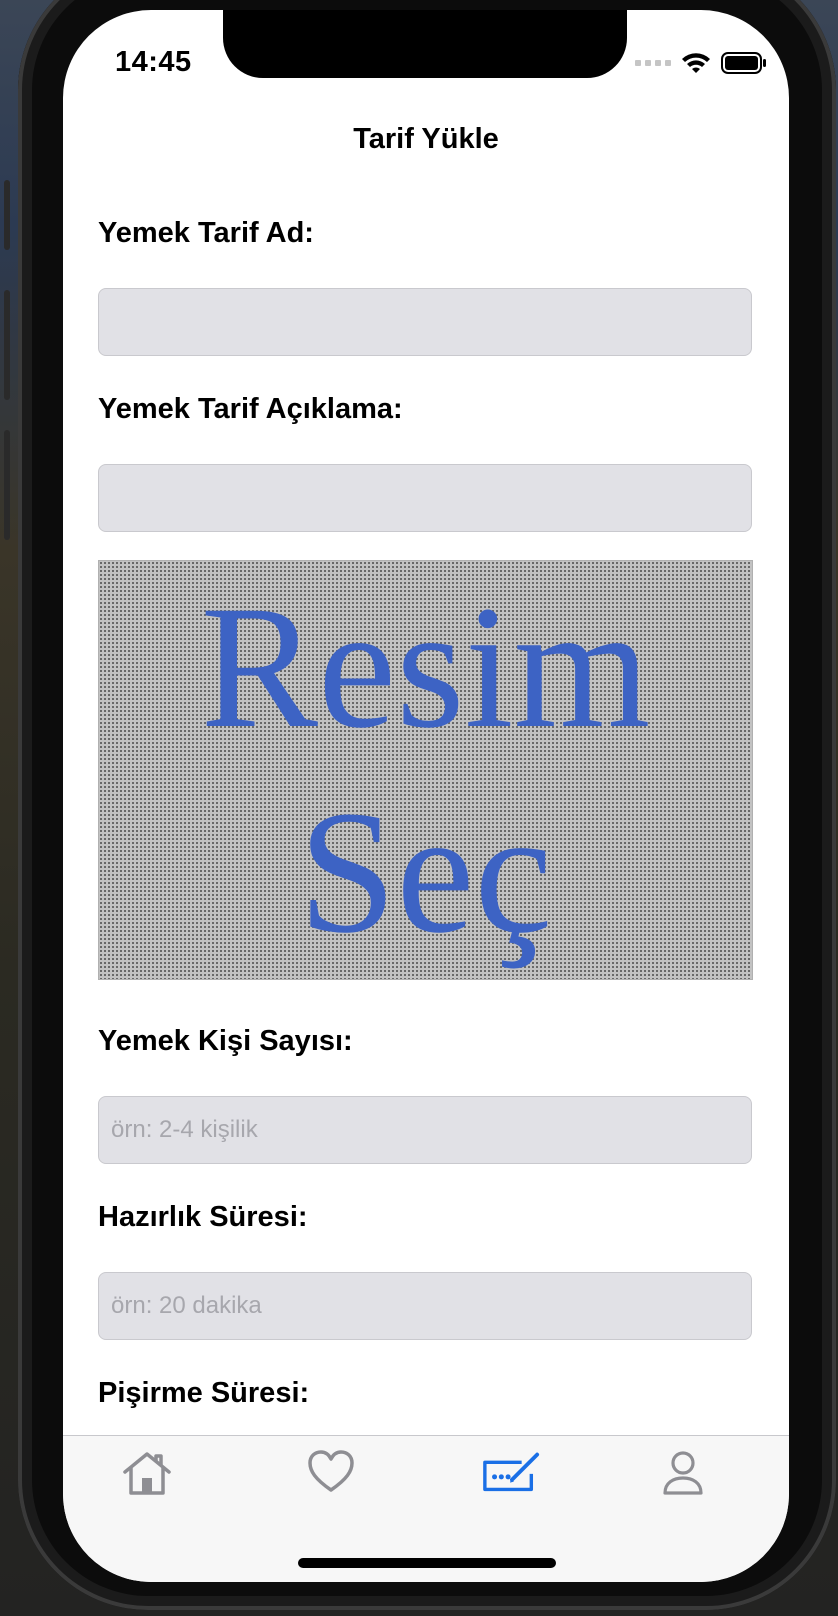 This screenshot has width=838, height=1616. I want to click on servings-input: örn: 2-4 kişilik, so click(425, 1130).